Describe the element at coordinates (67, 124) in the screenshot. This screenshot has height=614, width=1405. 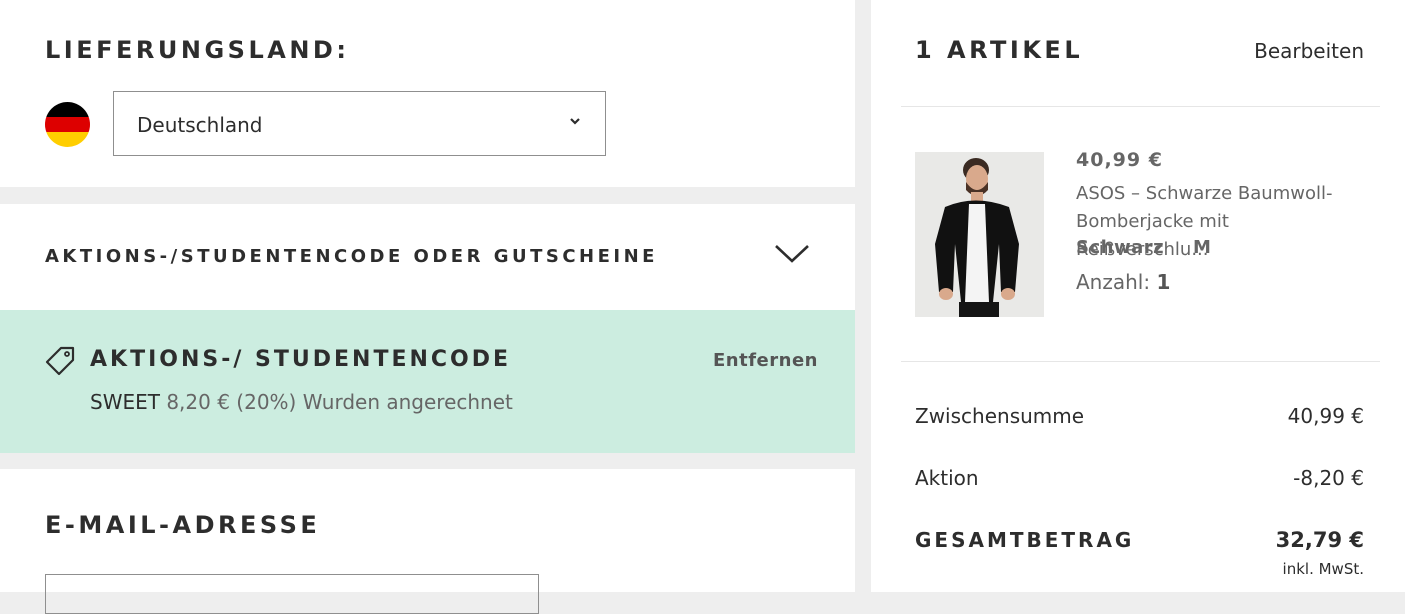
I see `germany-flag-icon` at that location.